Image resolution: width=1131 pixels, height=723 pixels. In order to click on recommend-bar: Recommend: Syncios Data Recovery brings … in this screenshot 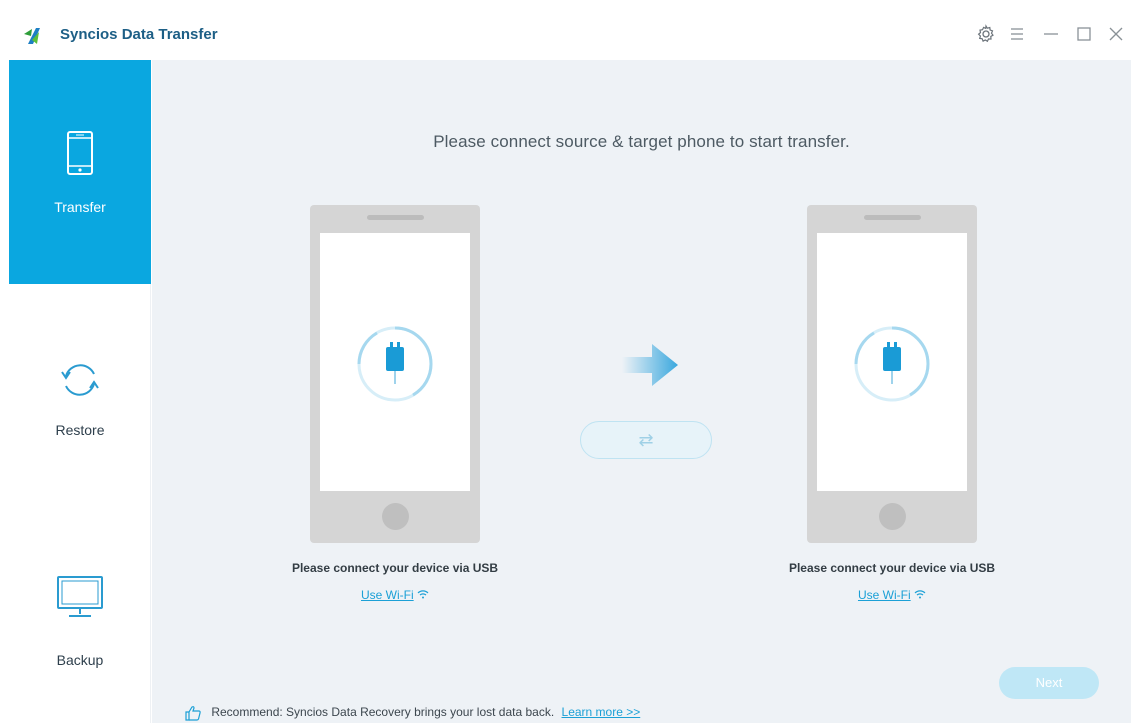, I will do `click(412, 713)`.